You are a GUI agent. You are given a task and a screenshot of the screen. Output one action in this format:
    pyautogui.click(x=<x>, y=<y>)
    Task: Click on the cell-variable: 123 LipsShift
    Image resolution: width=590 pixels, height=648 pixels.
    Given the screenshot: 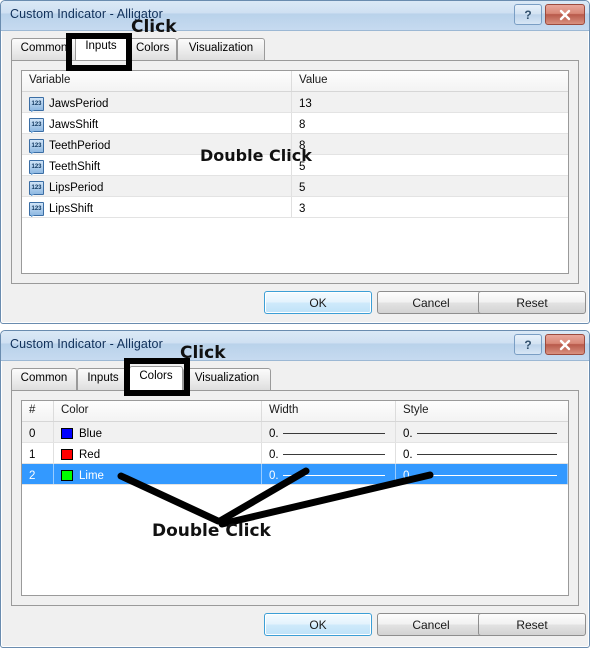 What is the action you would take?
    pyautogui.click(x=157, y=207)
    